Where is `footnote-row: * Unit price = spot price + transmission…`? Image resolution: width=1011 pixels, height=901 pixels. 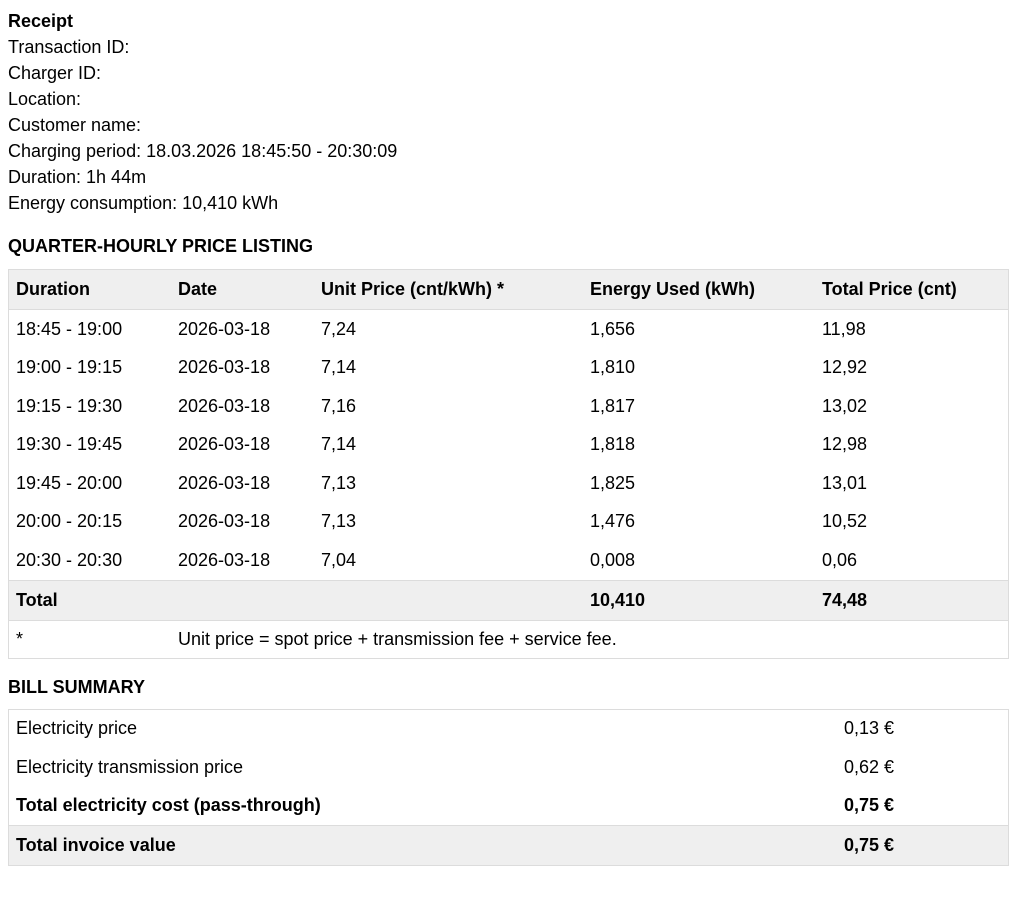 footnote-row: * Unit price = spot price + transmission… is located at coordinates (509, 639).